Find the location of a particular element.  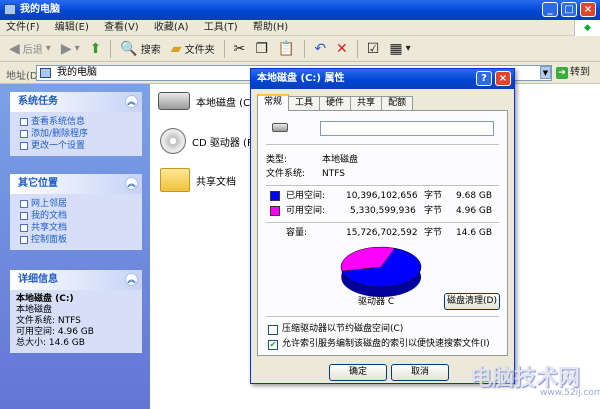

delete-button: ✕ is located at coordinates (342, 49).